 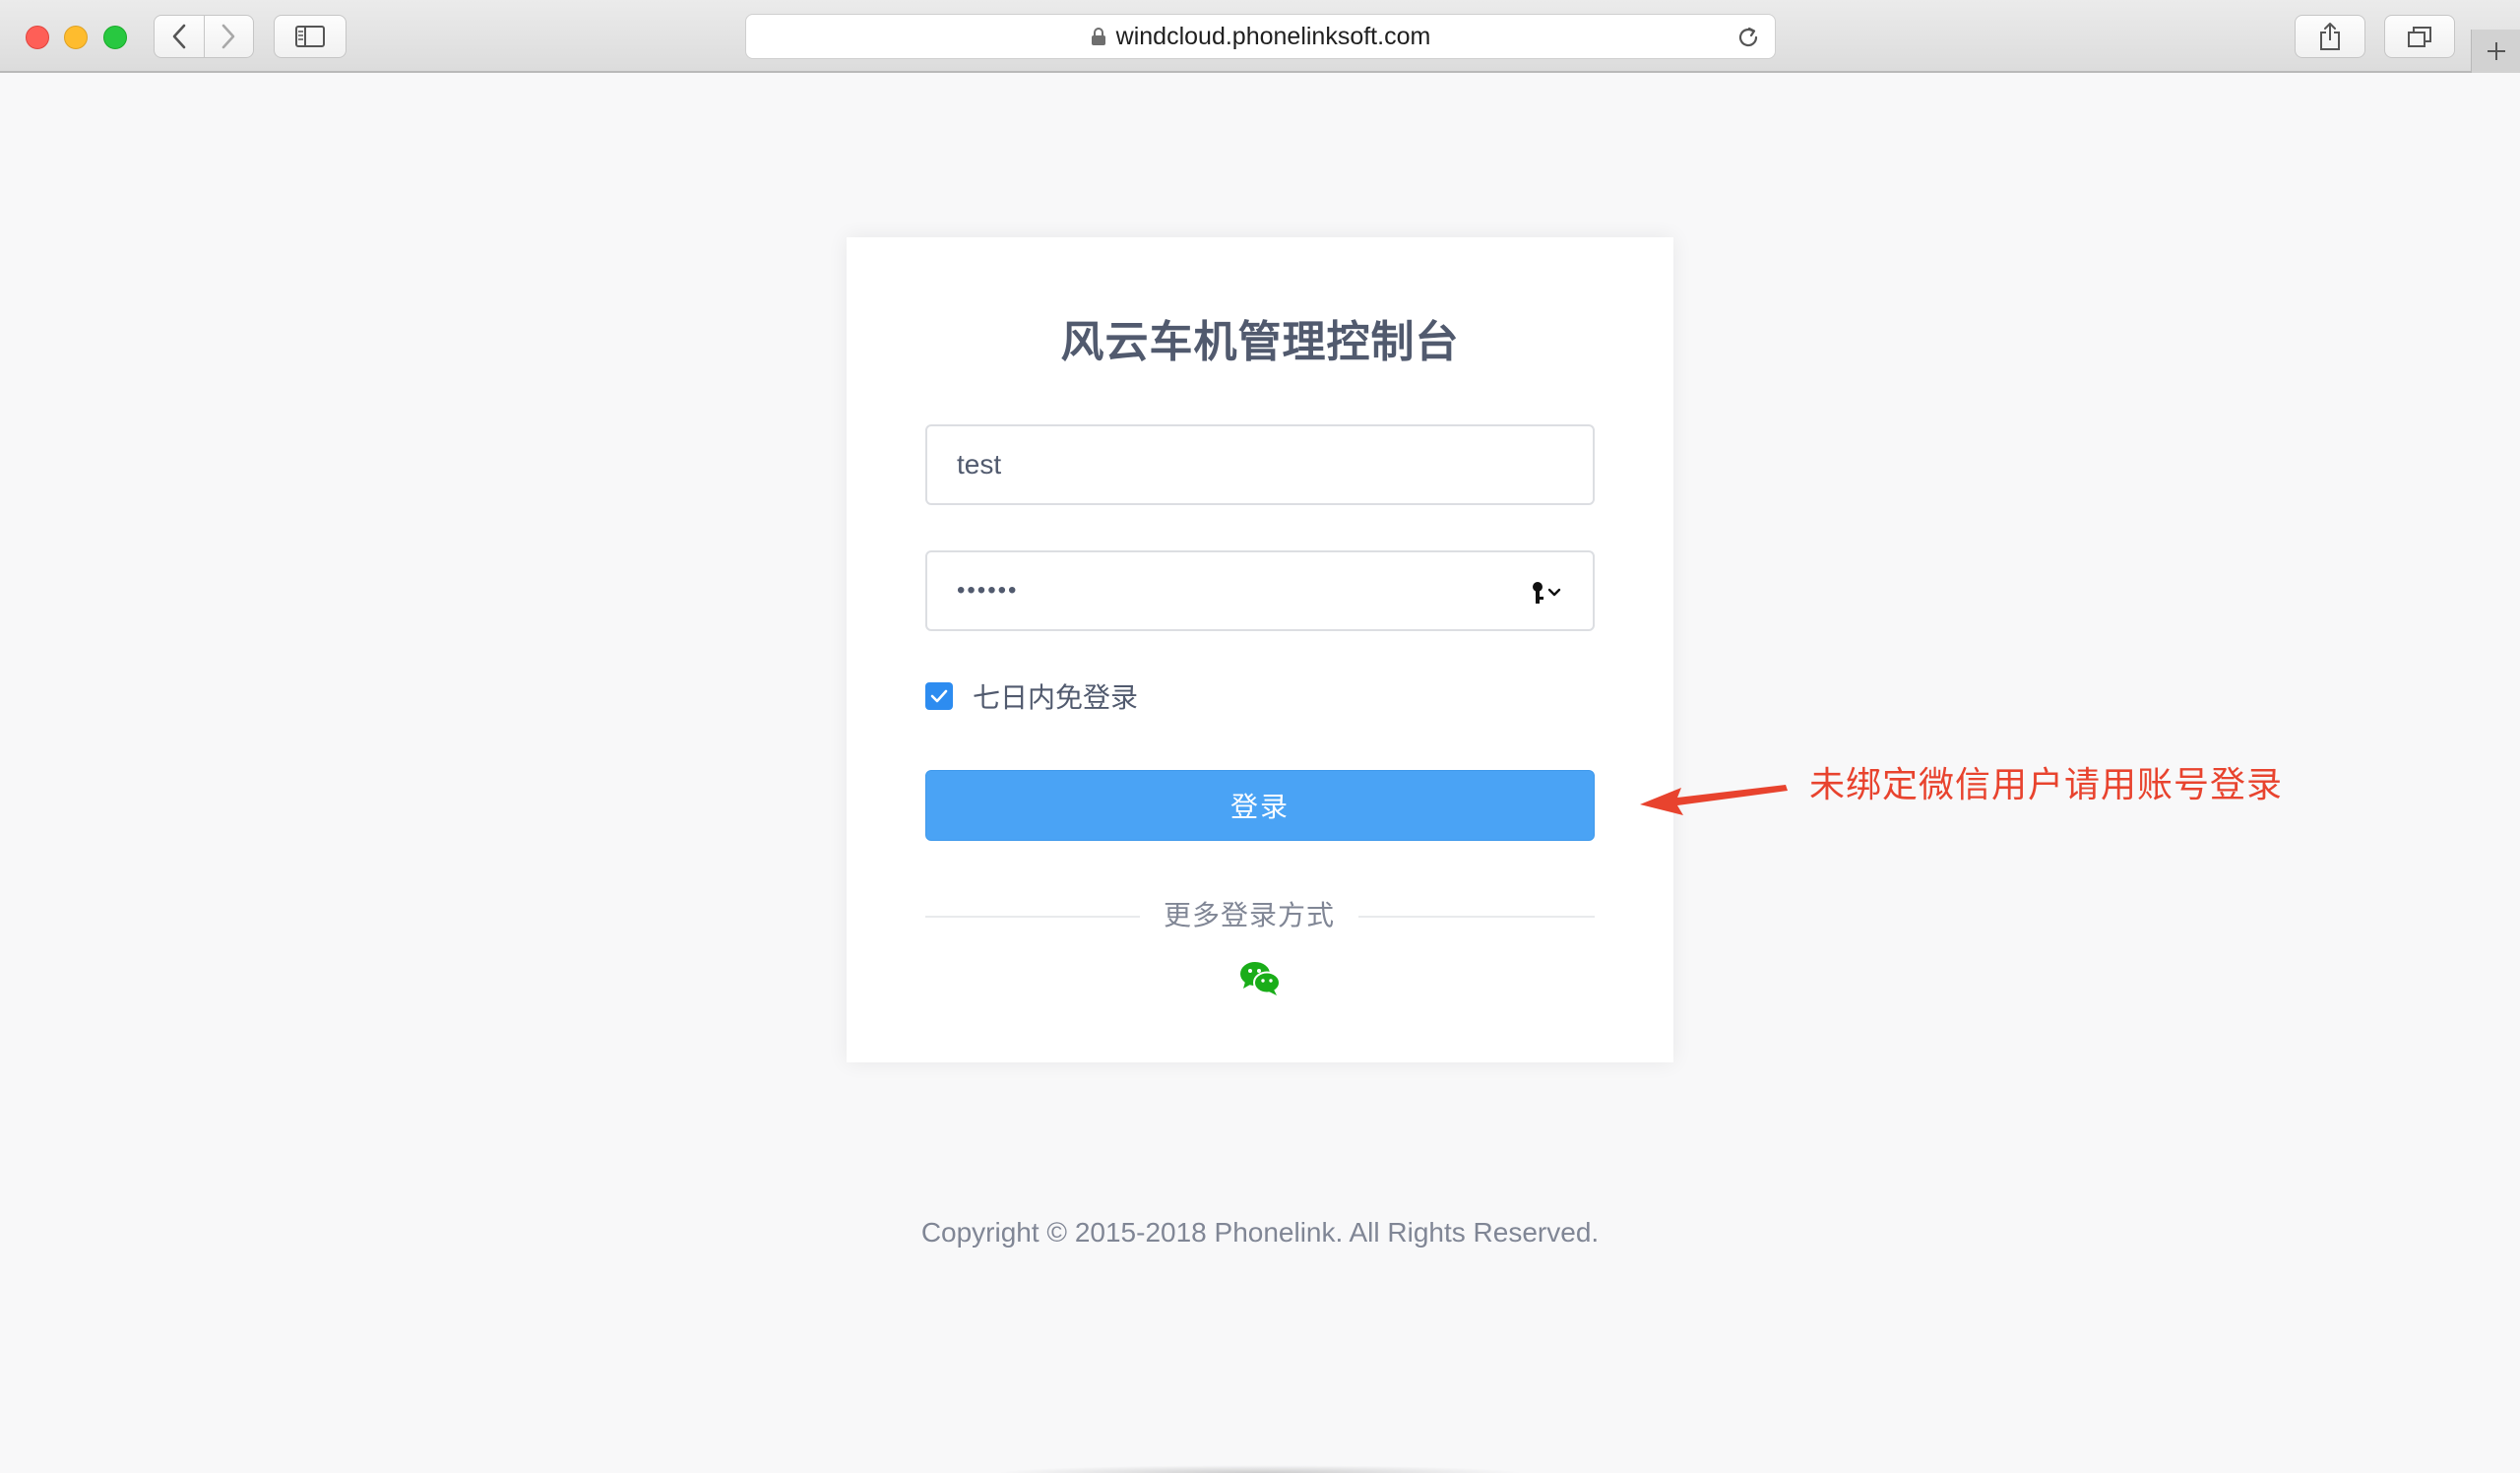 What do you see at coordinates (1056, 697) in the screenshot?
I see `remember-label: 七日内免登录` at bounding box center [1056, 697].